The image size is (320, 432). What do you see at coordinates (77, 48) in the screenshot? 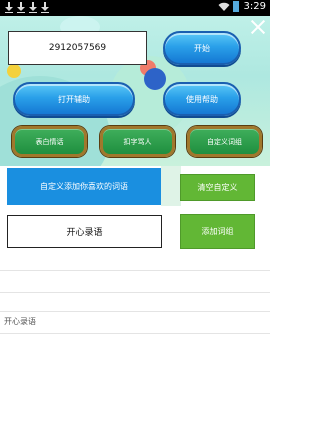
I see `qq-number-field: 2912057569` at bounding box center [77, 48].